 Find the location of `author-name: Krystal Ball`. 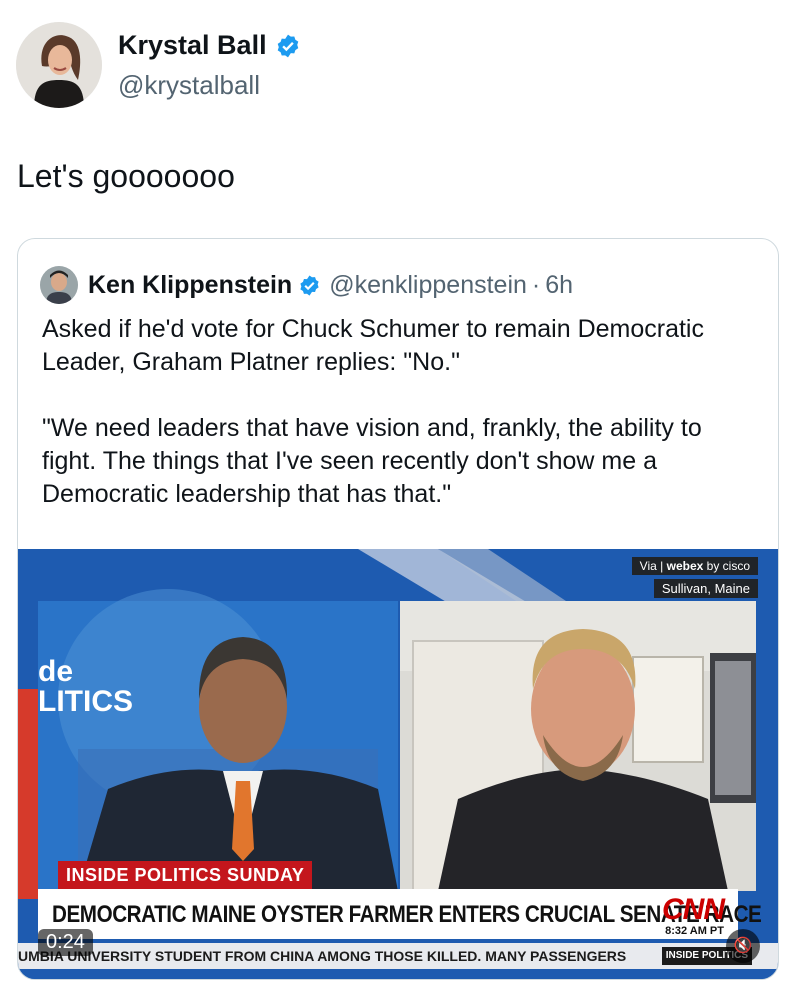

author-name: Krystal Ball is located at coordinates (192, 45).